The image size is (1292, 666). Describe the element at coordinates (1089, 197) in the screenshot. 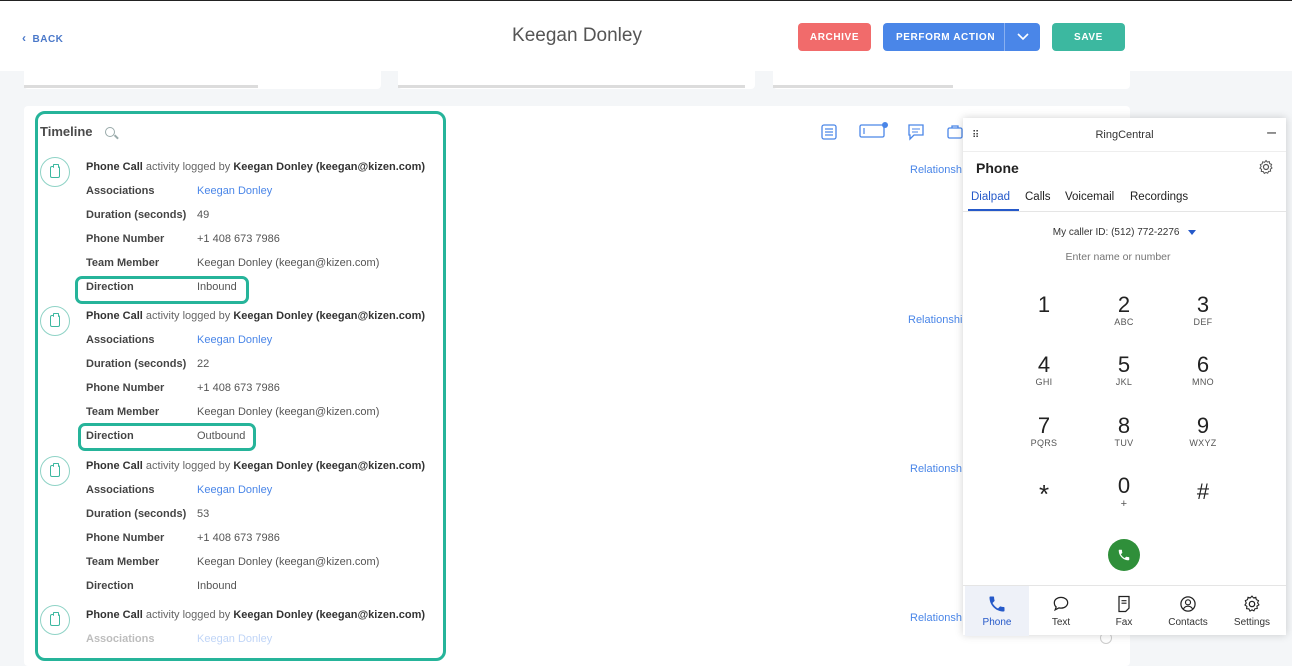

I see `tab-voicemail: Voicemail` at that location.